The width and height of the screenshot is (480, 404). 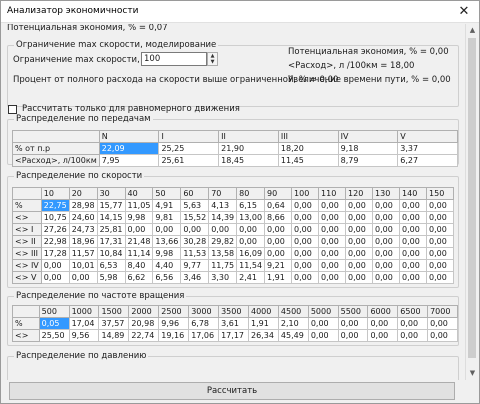 What do you see at coordinates (55, 241) in the screenshot?
I see `table-cell: 22,98` at bounding box center [55, 241].